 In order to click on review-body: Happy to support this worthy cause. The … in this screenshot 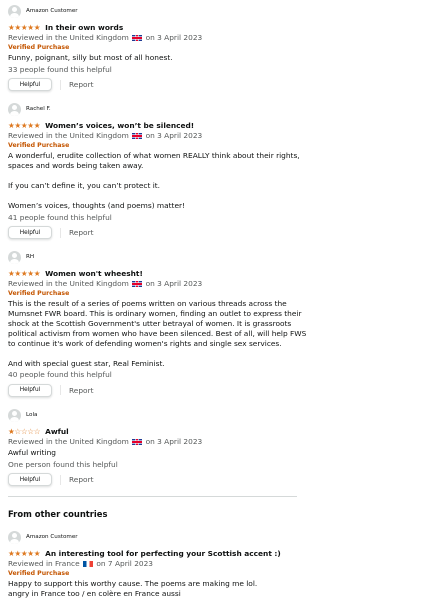, I will do `click(158, 589)`.